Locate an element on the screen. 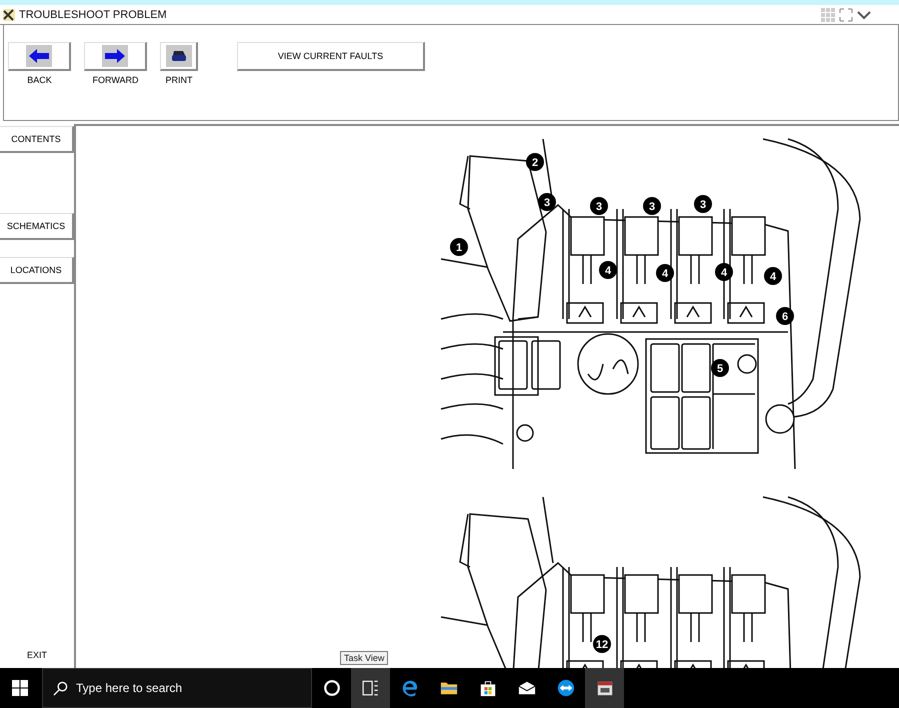 The image size is (899, 708). arrow-right-icon is located at coordinates (115, 56).